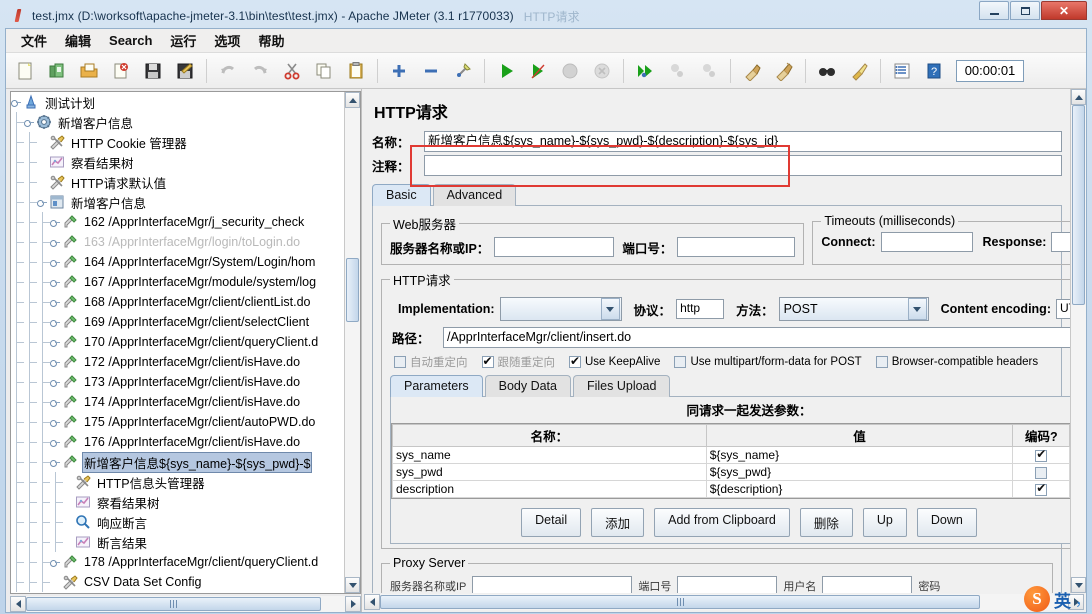 This screenshot has width=1092, height=614. I want to click on panel-scroll-track, so click(1078, 341).